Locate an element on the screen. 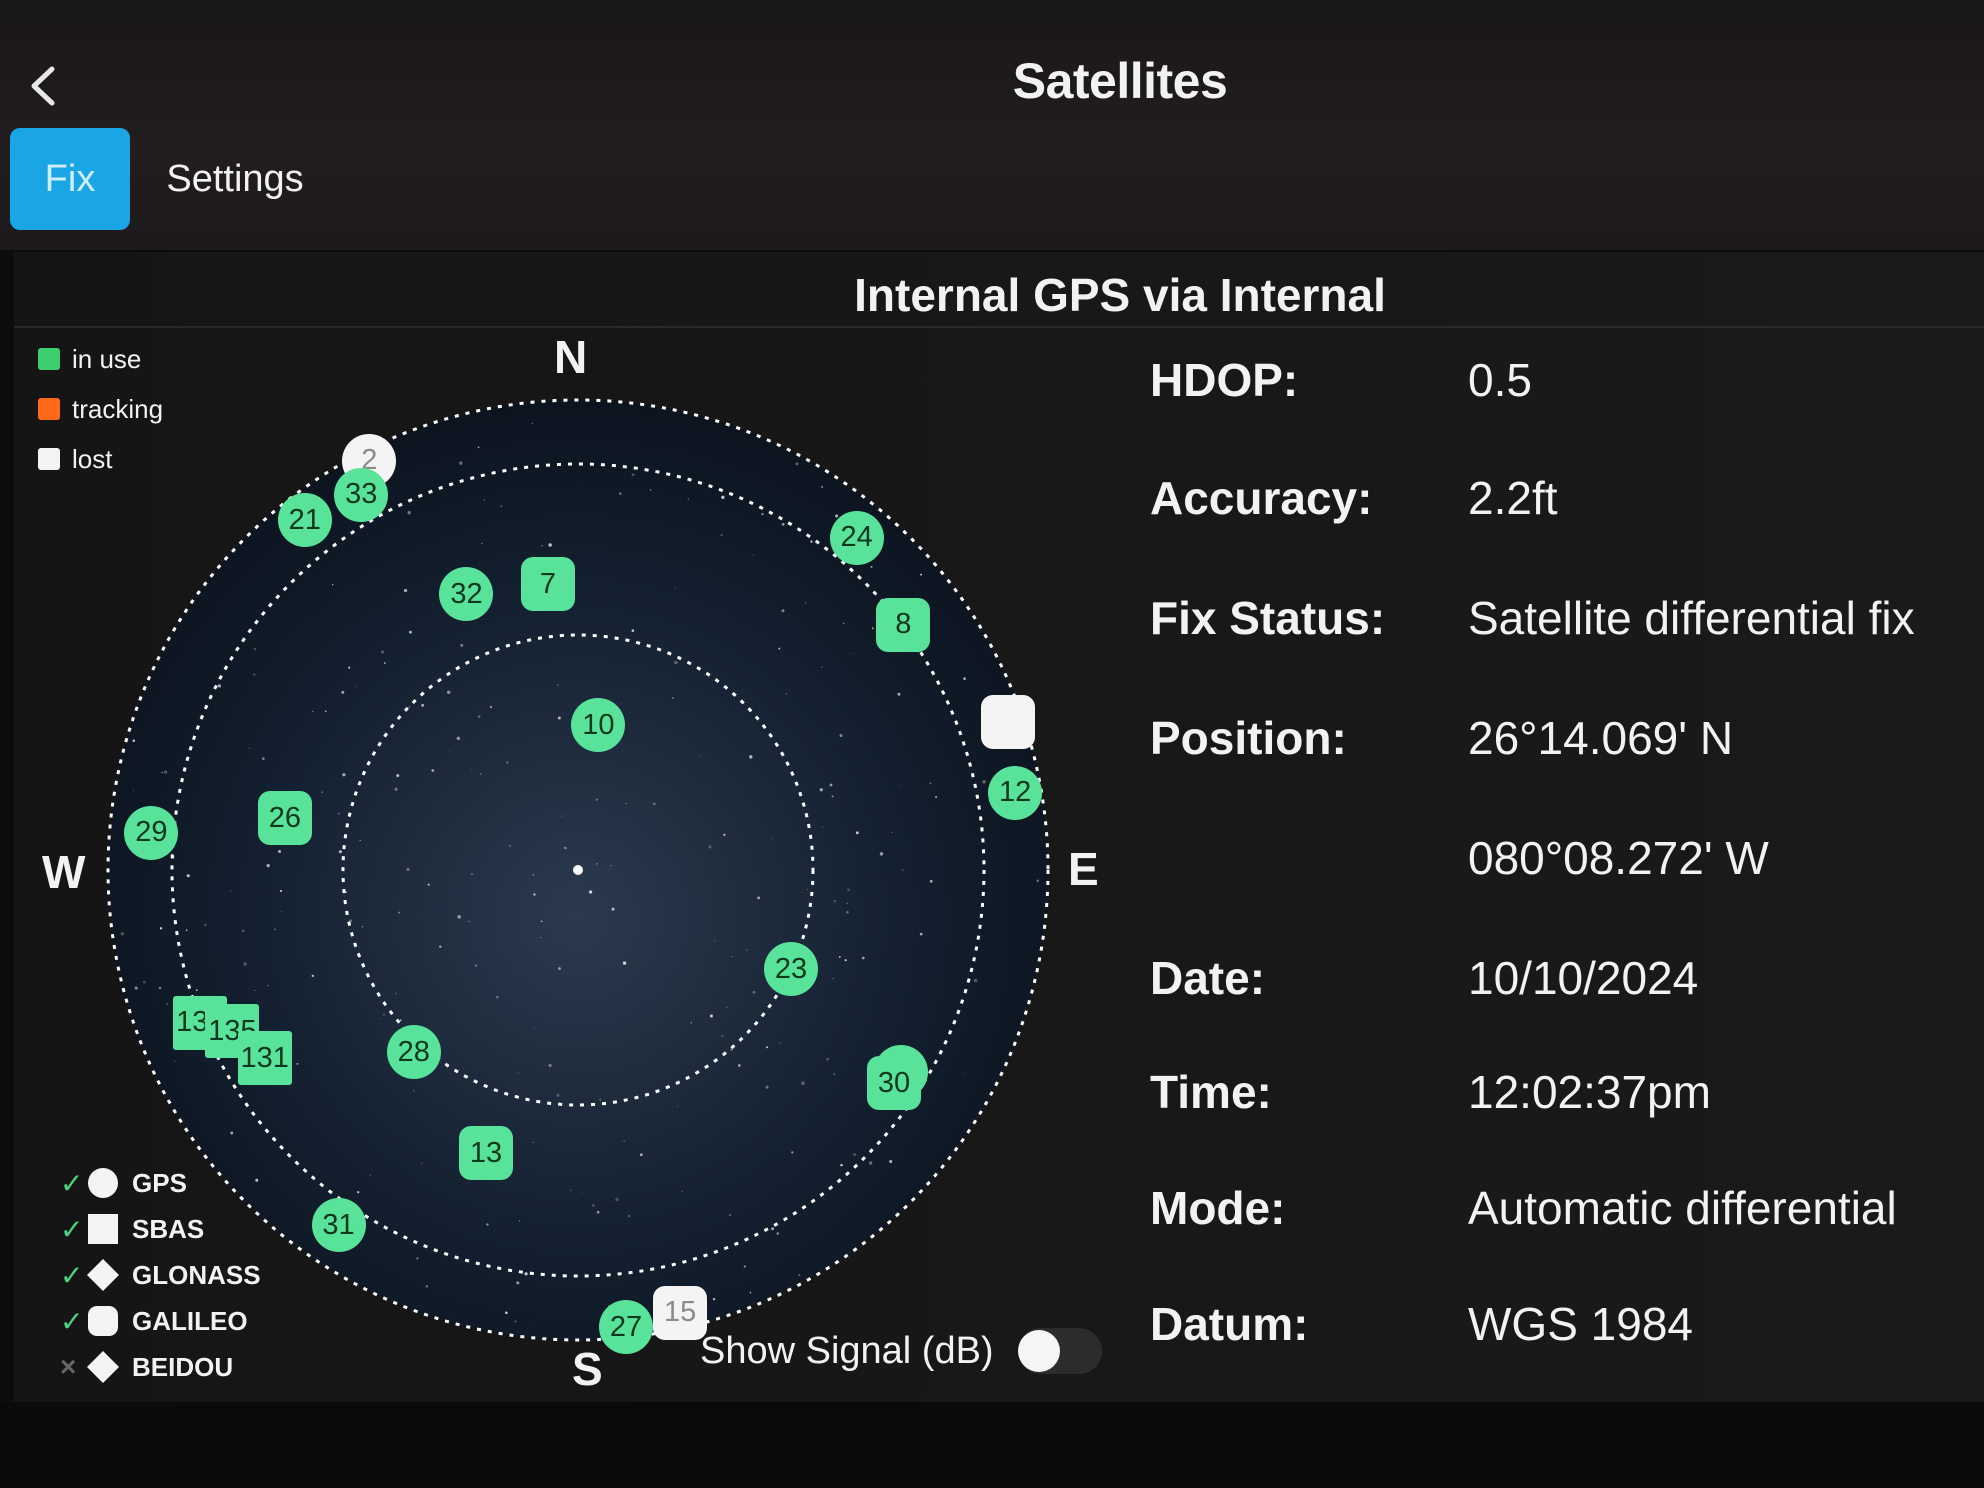  satellite-8: 8 is located at coordinates (903, 624).